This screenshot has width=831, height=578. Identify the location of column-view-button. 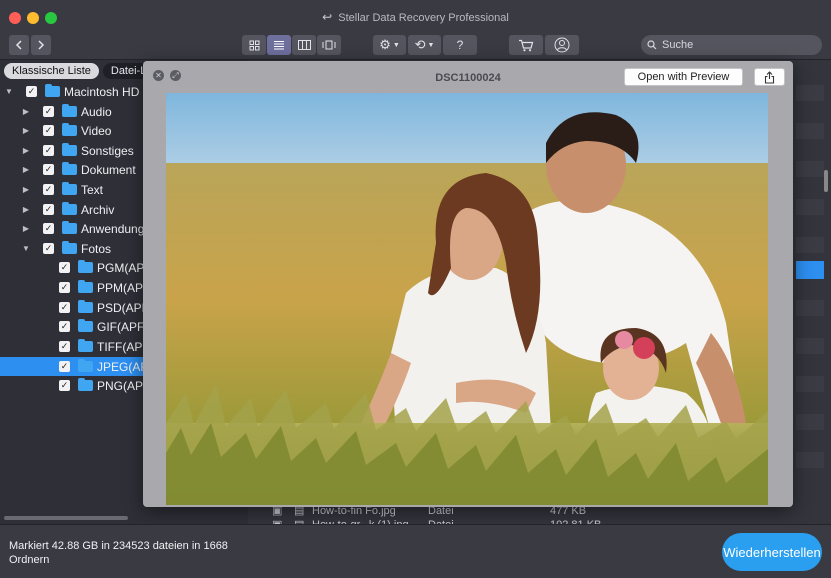
(304, 45).